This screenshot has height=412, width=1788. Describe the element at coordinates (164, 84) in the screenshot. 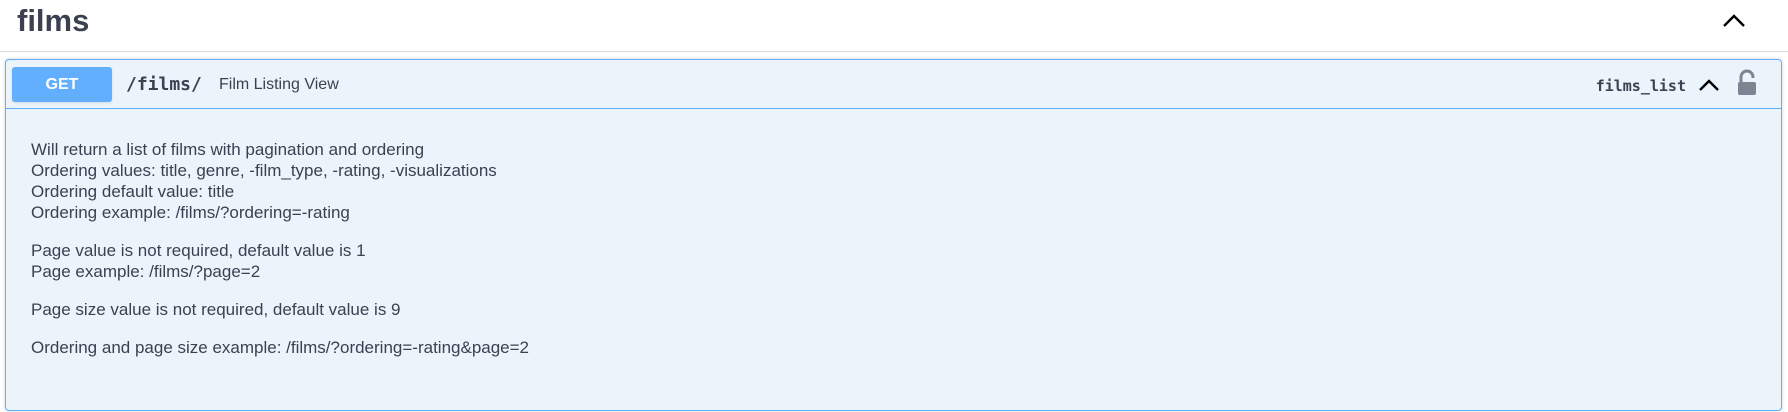

I see `endpoint-path: /films/` at that location.